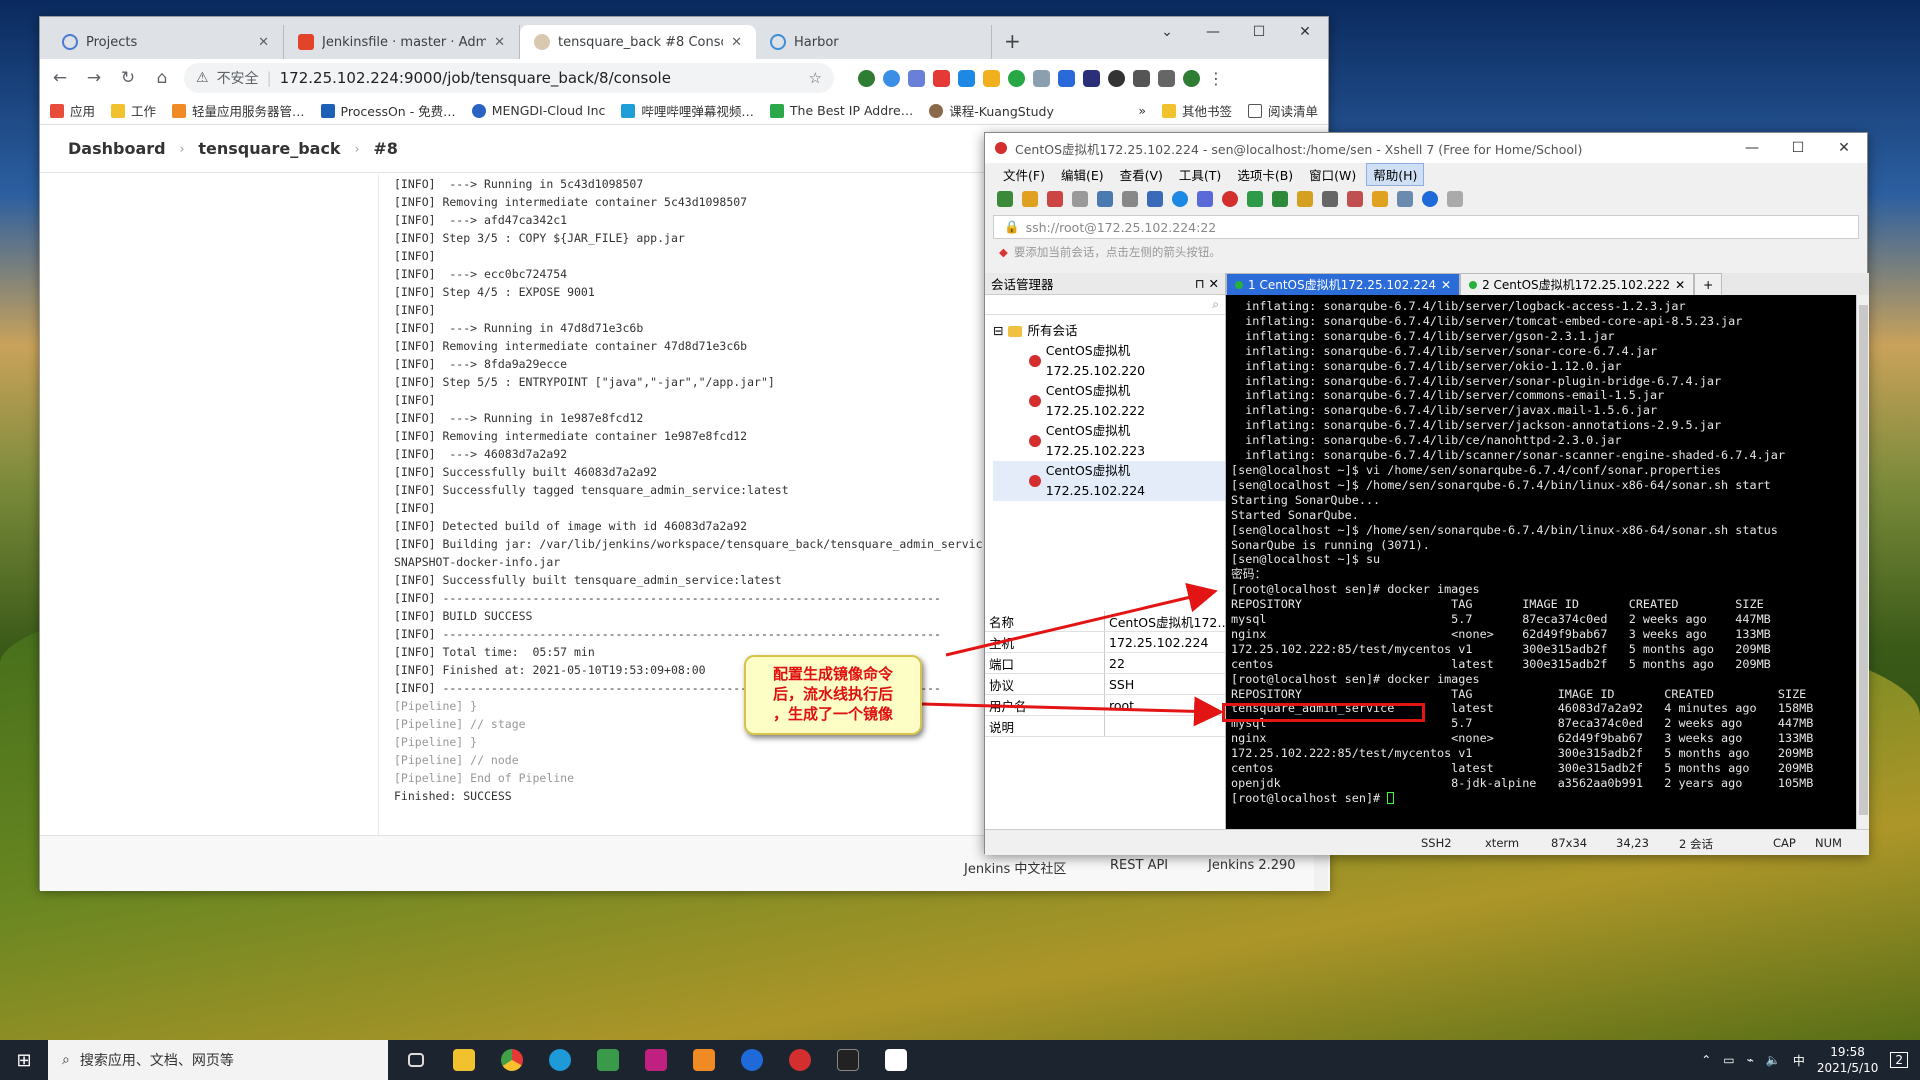 This screenshot has height=1080, width=1920. Describe the element at coordinates (1430, 199) in the screenshot. I see `help-icon` at that location.